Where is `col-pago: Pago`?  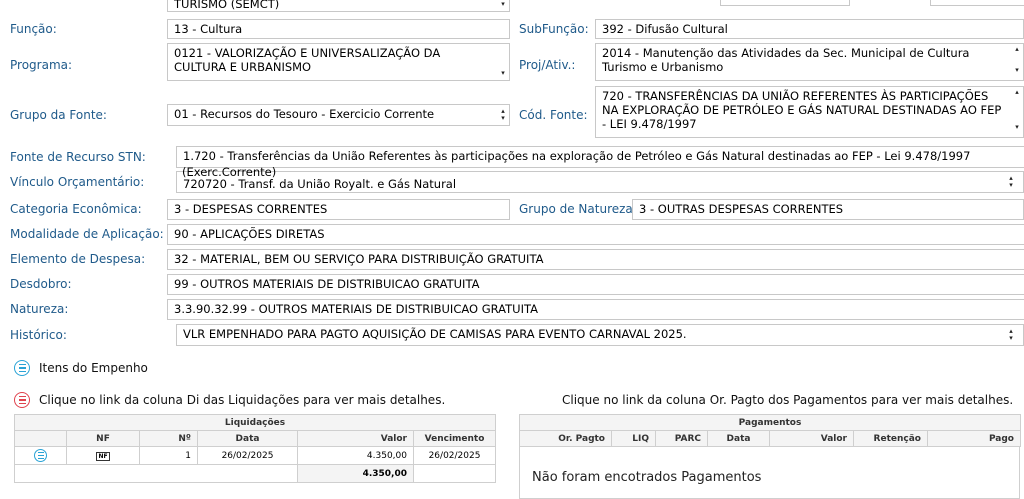 col-pago: Pago is located at coordinates (974, 438).